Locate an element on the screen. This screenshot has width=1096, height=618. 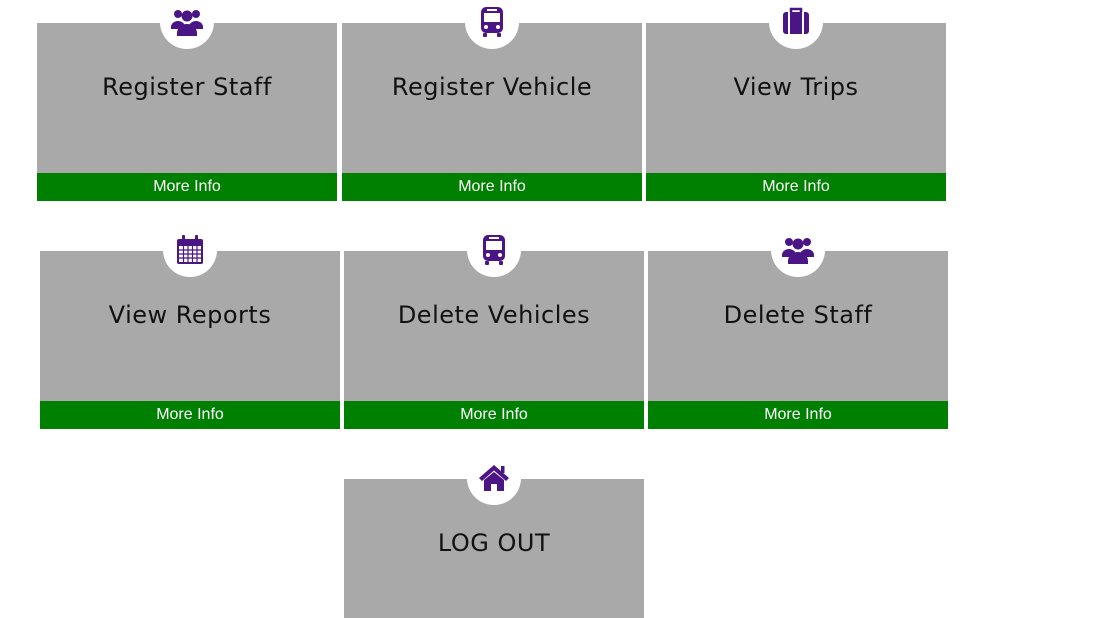
card-view-reports: View Reports More Info is located at coordinates (190, 326).